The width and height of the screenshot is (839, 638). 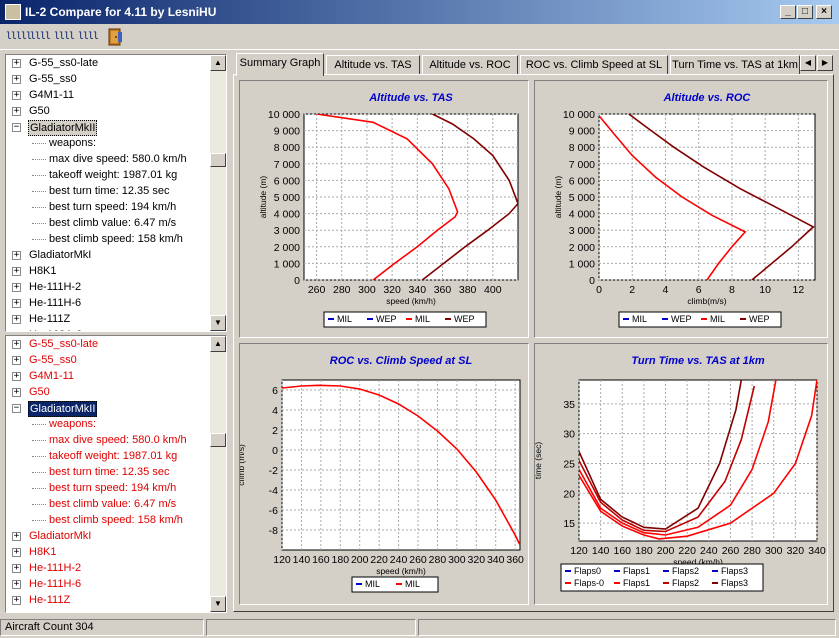 I want to click on tab-turn-time-vs-tas: Turn Time vs. TAS at 1km, so click(x=735, y=65).